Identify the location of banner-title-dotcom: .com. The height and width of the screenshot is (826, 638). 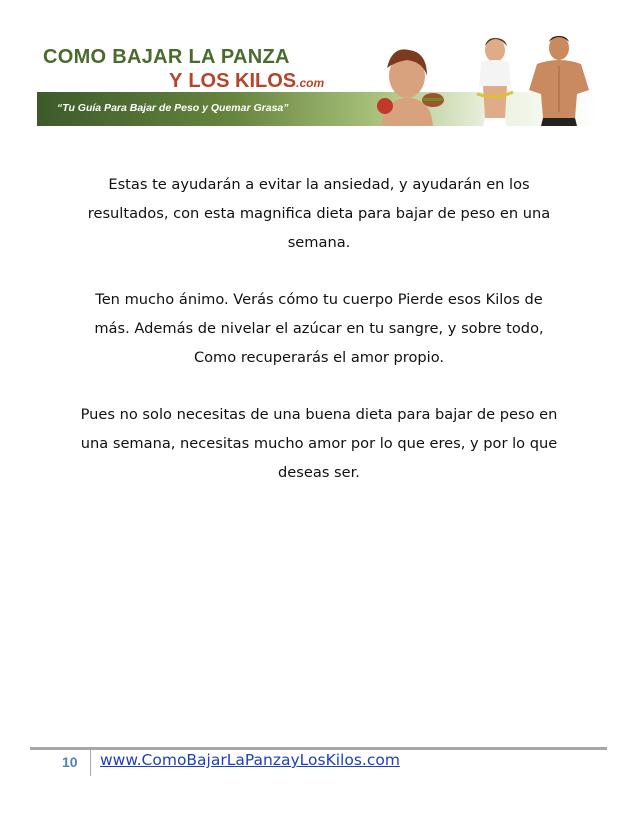
(310, 83).